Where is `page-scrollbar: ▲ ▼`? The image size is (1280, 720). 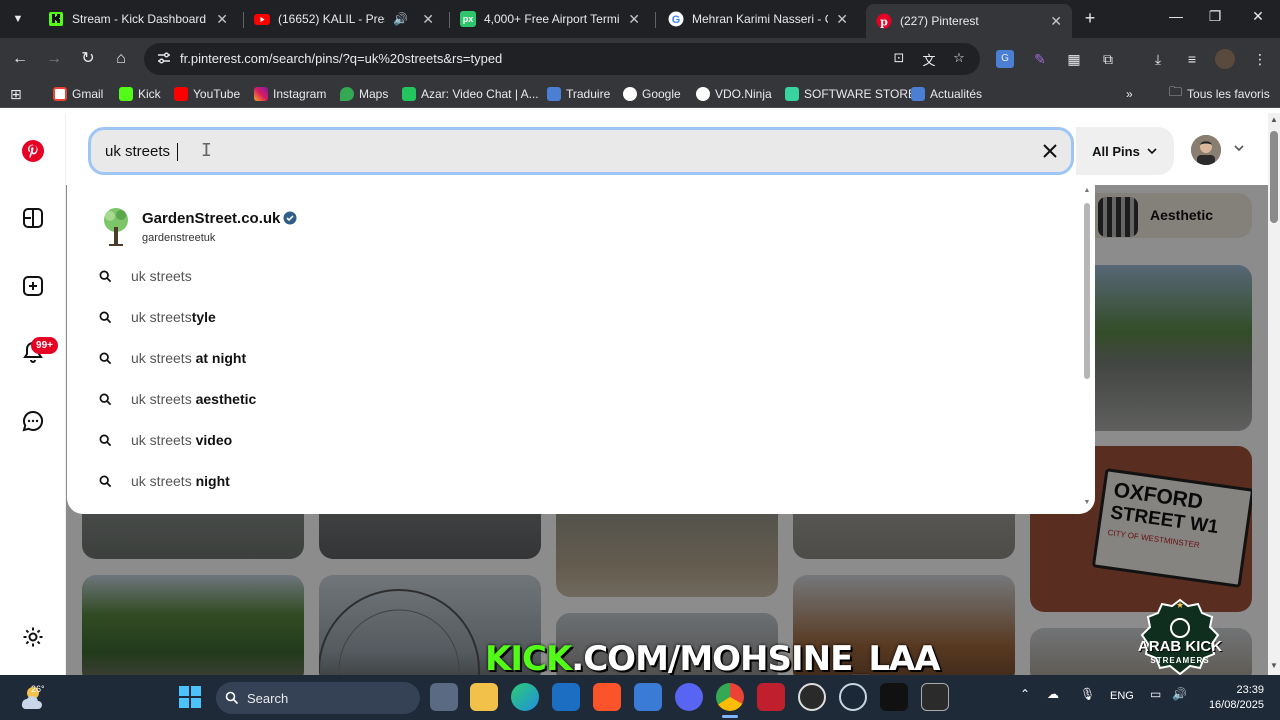 page-scrollbar: ▲ ▼ is located at coordinates (1274, 394).